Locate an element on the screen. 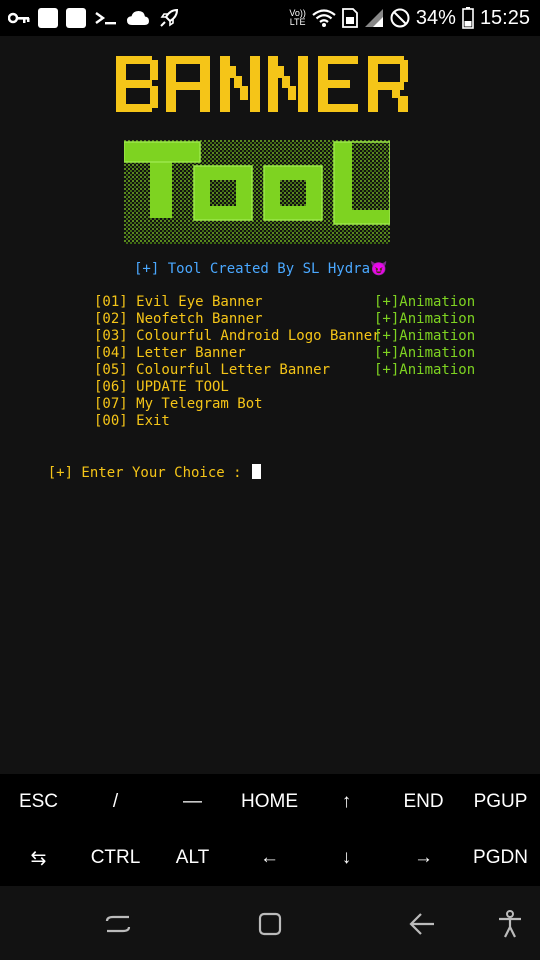  choice-prompt: [+] Enter Your Choice : is located at coordinates (138, 473).